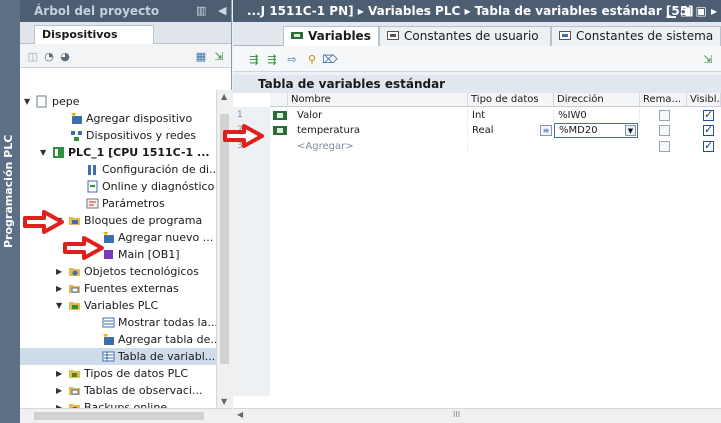 The height and width of the screenshot is (423, 721). What do you see at coordinates (92, 203) in the screenshot?
I see `parameters-icon` at bounding box center [92, 203].